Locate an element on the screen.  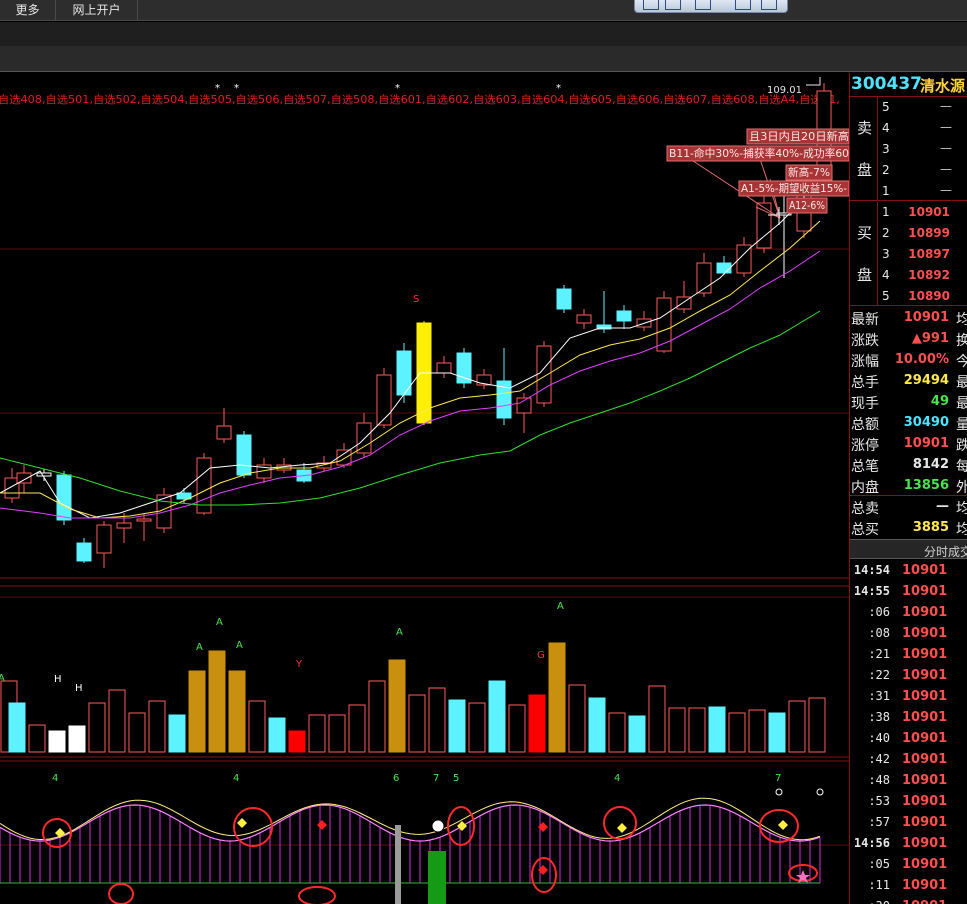
tick-row: :22 10901 is located at coordinates (908, 675).